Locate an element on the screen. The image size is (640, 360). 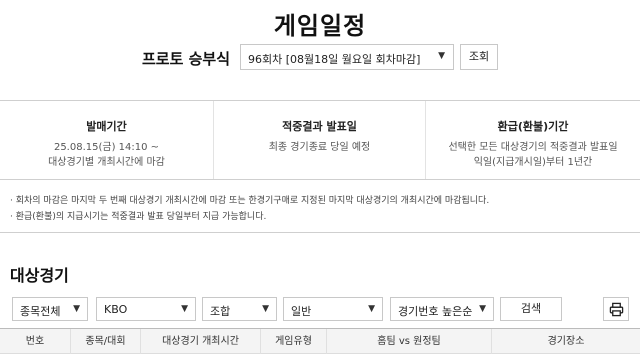
print-button is located at coordinates (616, 309).